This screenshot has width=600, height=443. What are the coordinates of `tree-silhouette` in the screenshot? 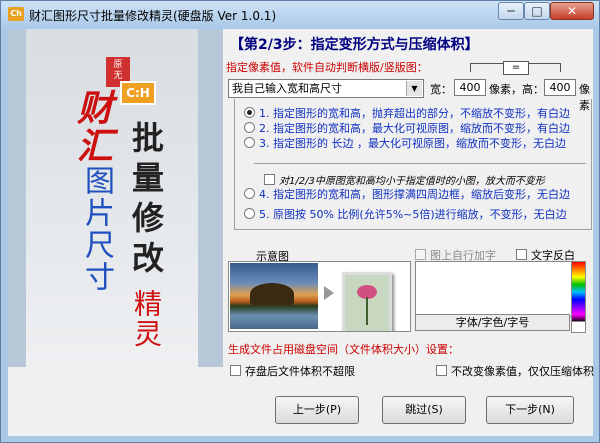 It's located at (272, 294).